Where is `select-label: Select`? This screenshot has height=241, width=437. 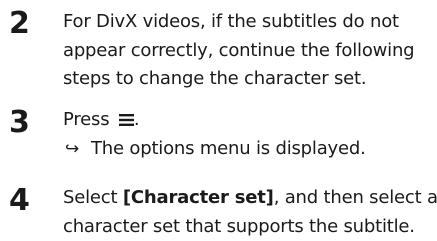
select-label: Select is located at coordinates (90, 197).